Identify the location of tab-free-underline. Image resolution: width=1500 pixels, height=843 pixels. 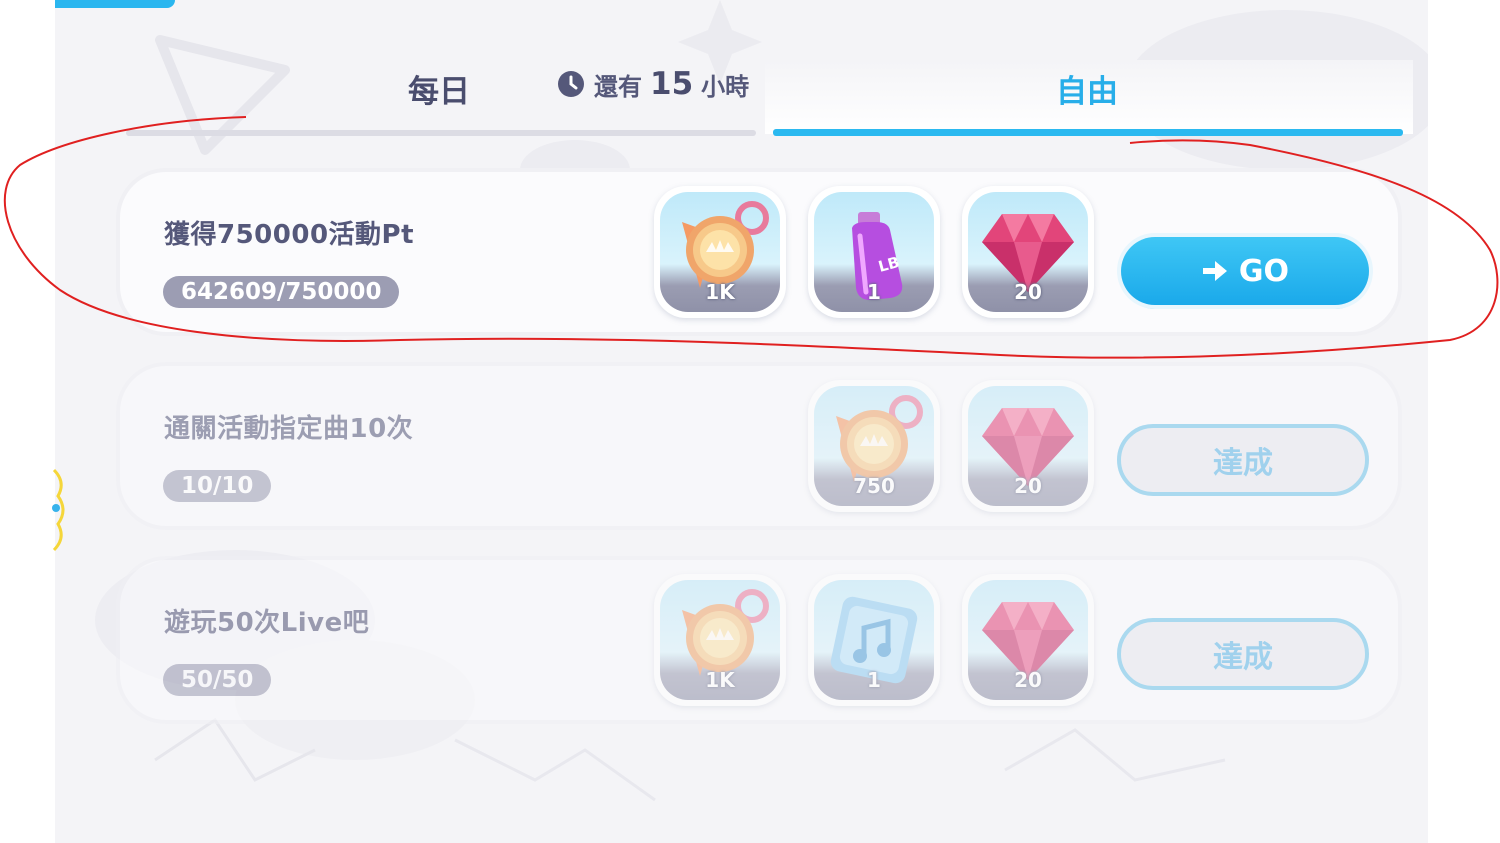
(1088, 132).